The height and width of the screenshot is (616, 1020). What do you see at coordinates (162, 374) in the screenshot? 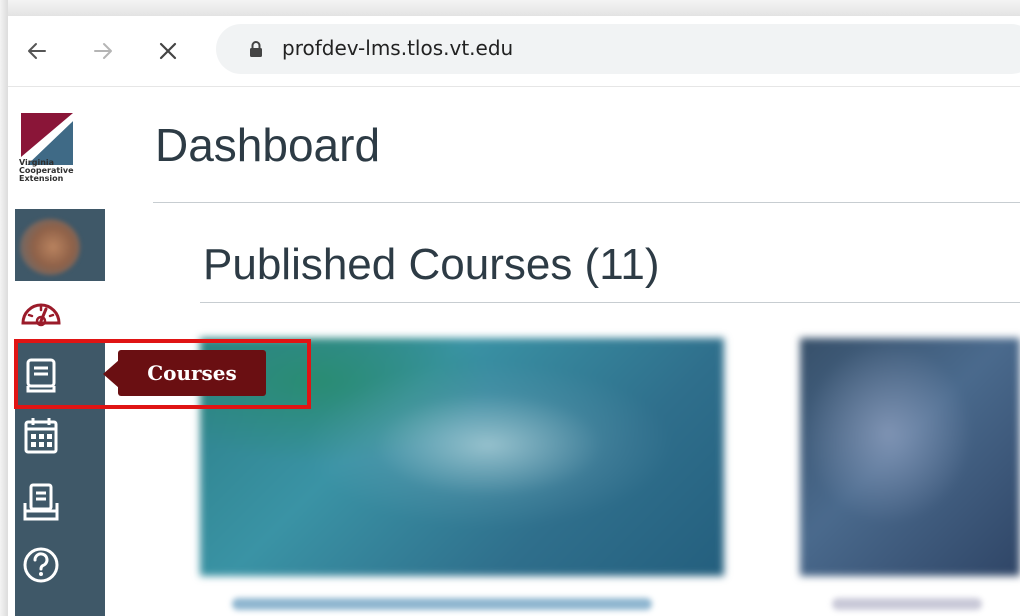
I see `highlight-annotation` at bounding box center [162, 374].